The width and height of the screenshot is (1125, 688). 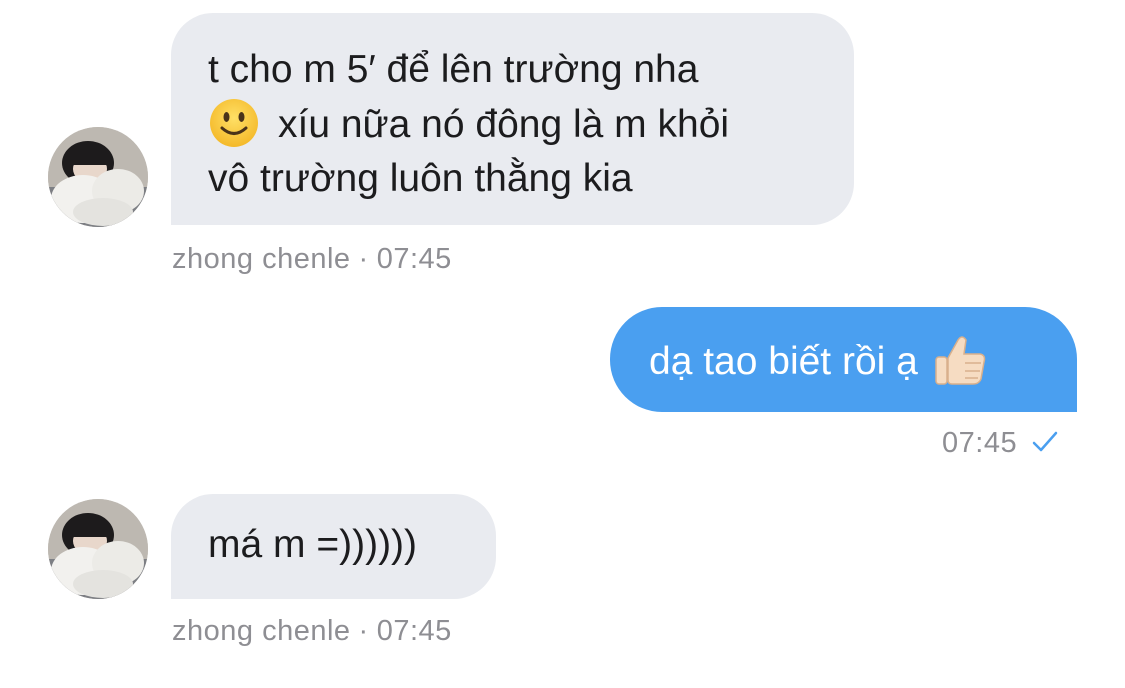 I want to click on thumbs-up-emoji-icon, so click(x=960, y=360).